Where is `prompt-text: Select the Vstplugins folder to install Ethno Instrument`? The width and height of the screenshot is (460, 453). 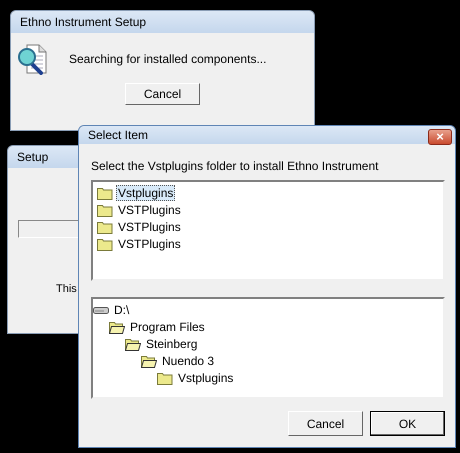 prompt-text: Select the Vstplugins folder to install Ethno Instrument is located at coordinates (235, 166).